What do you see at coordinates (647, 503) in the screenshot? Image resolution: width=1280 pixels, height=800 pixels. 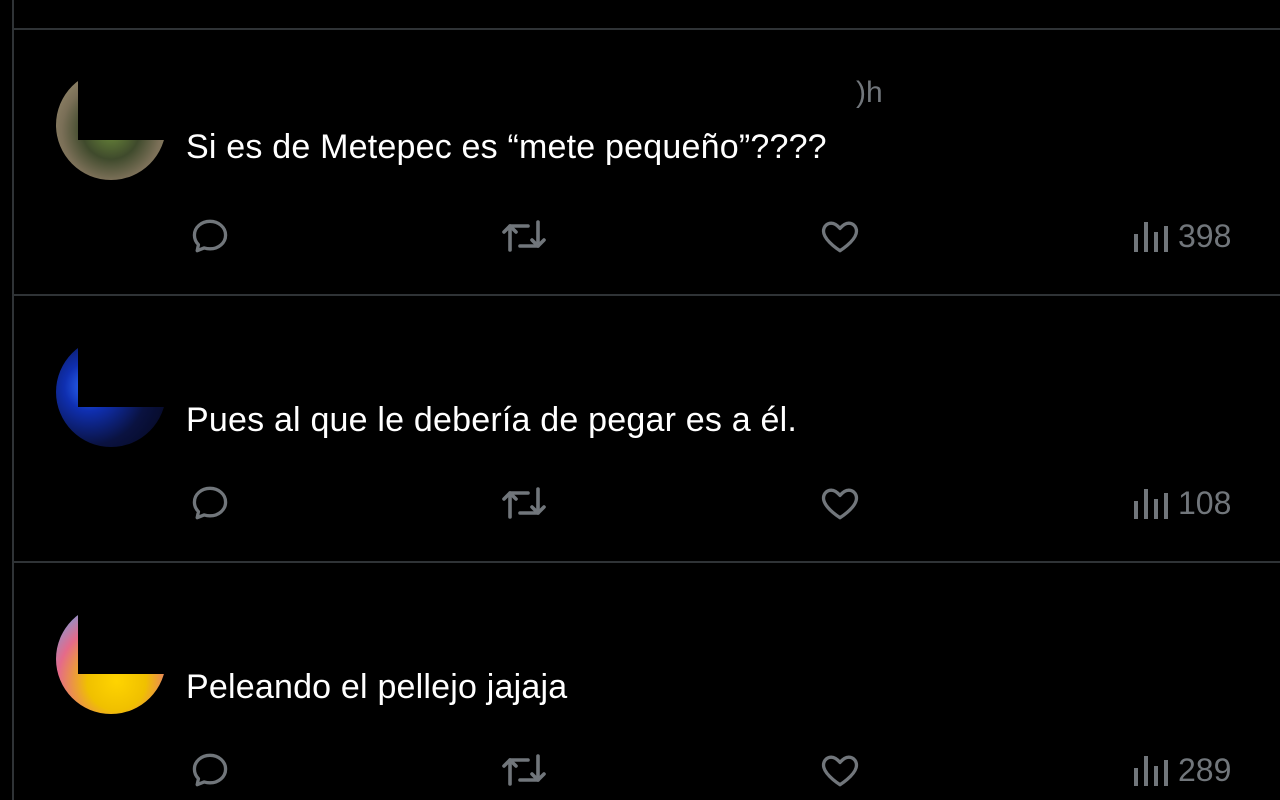 I see `action-bar: 108` at bounding box center [647, 503].